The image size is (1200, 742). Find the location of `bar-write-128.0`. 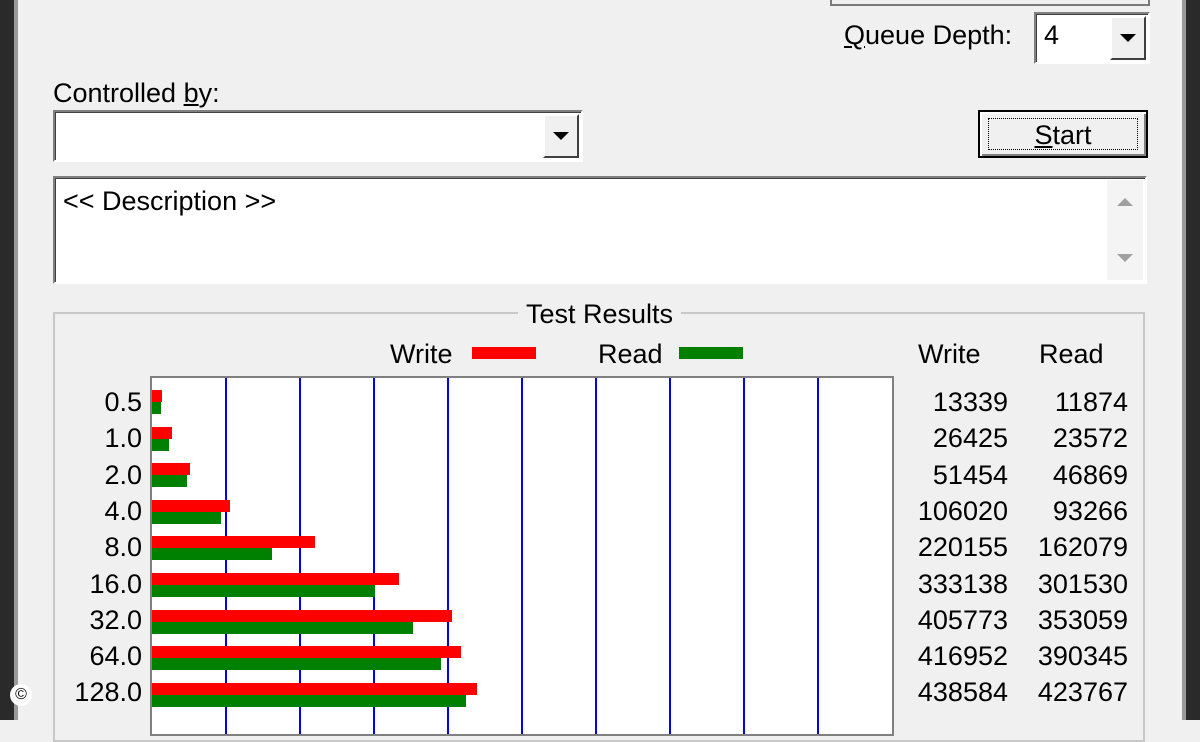

bar-write-128.0 is located at coordinates (314, 689).